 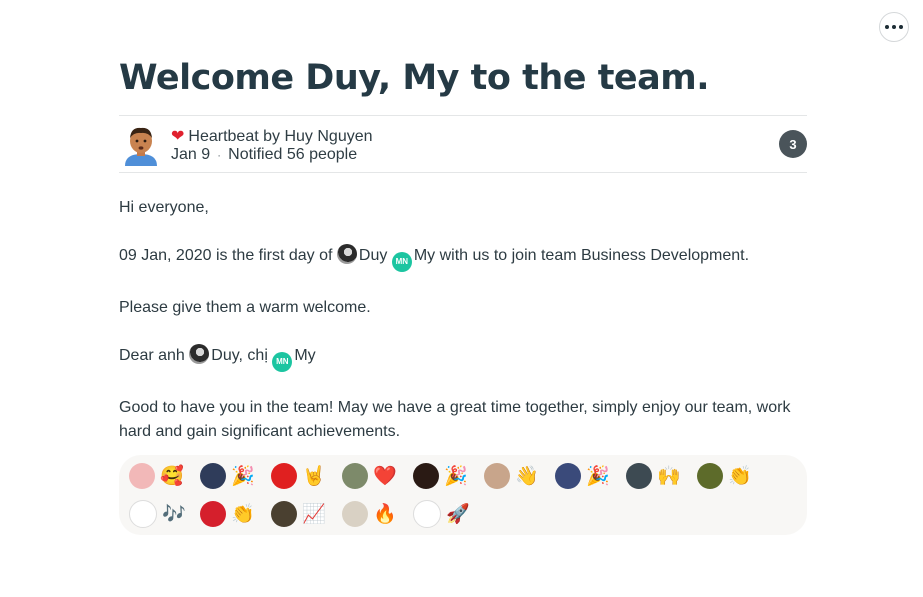 What do you see at coordinates (178, 136) in the screenshot?
I see `heart-icon: ❤` at bounding box center [178, 136].